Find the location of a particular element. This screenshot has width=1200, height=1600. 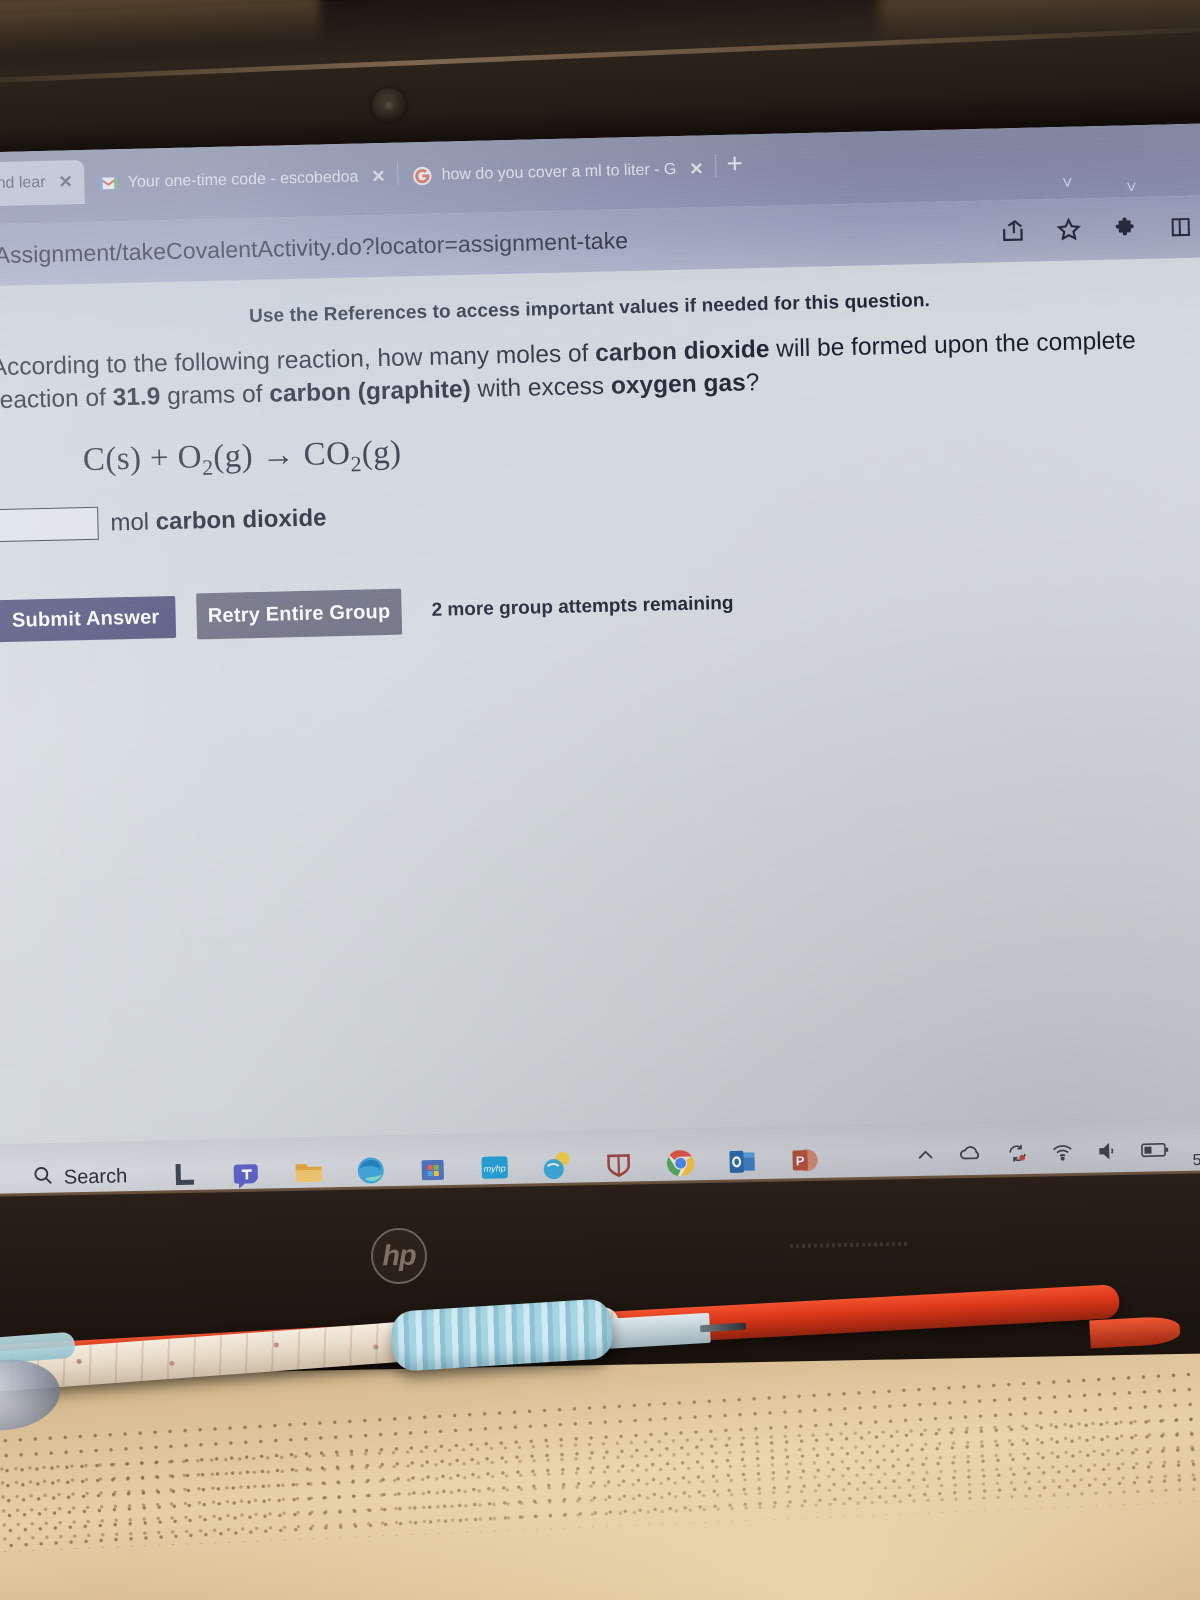

answer-input is located at coordinates (49, 524).